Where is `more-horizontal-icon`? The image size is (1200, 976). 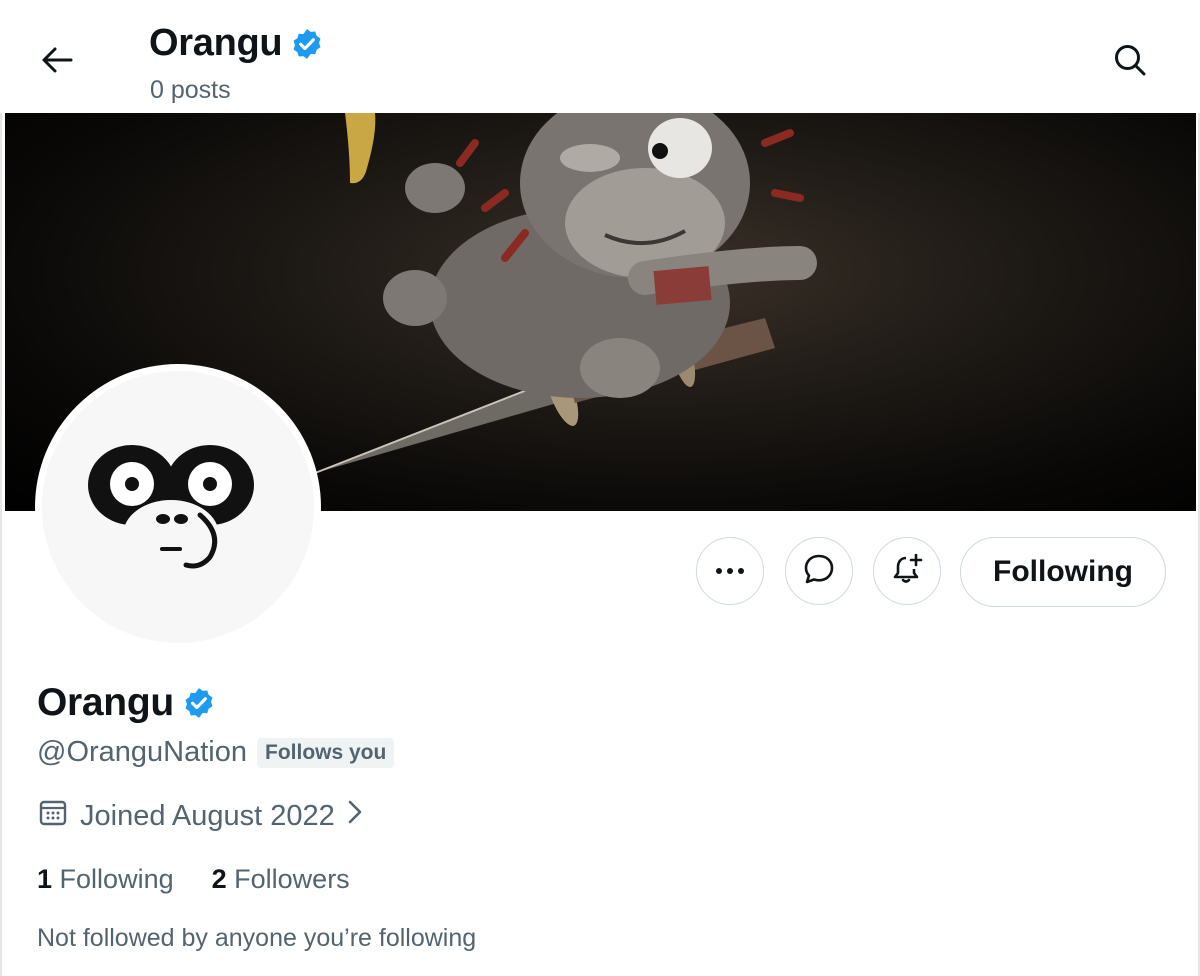
more-horizontal-icon is located at coordinates (730, 571).